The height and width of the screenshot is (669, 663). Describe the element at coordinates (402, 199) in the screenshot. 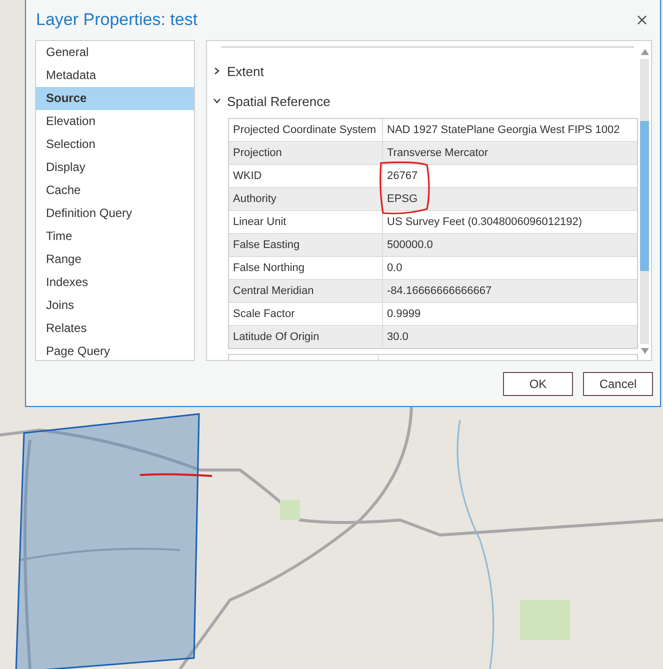

I see `table-cell-text: EPSG` at that location.